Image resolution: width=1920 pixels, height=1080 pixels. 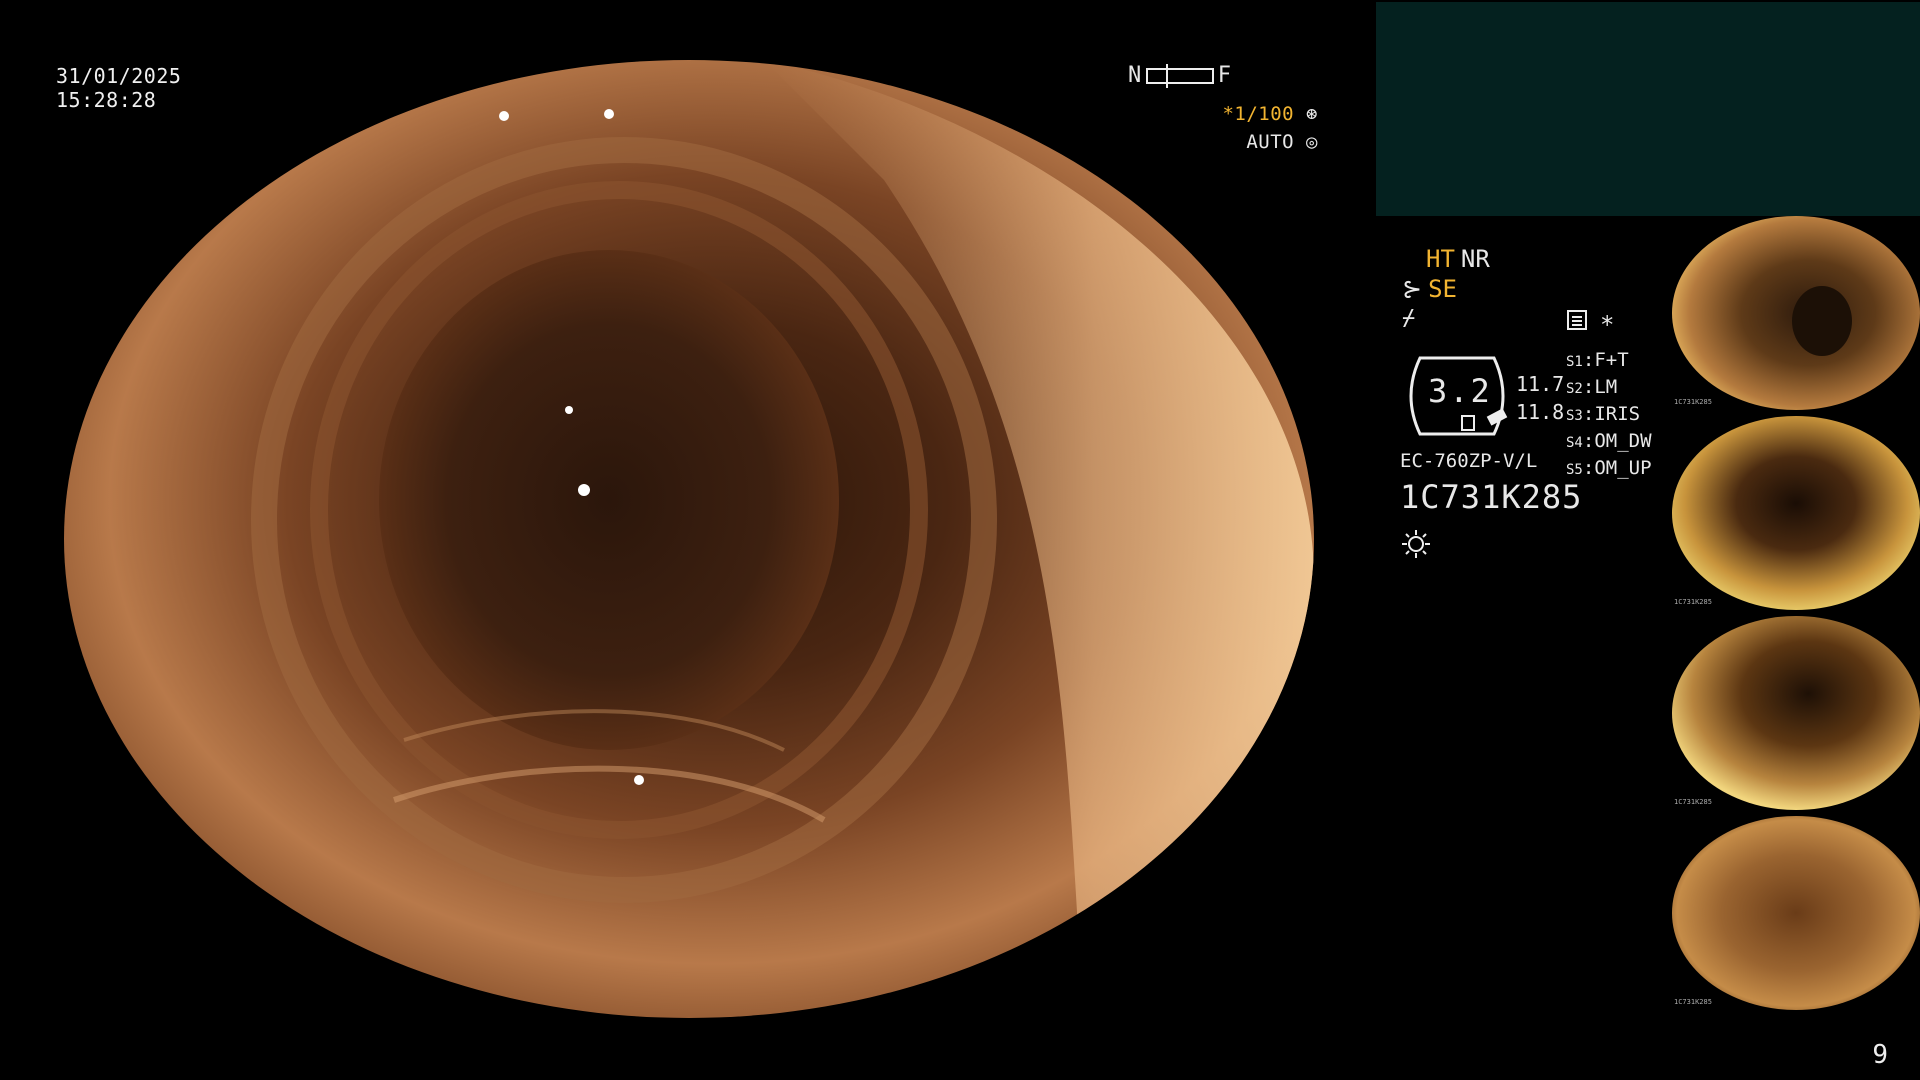 What do you see at coordinates (1590, 320) in the screenshot?
I see `preset-icons: ∗` at bounding box center [1590, 320].